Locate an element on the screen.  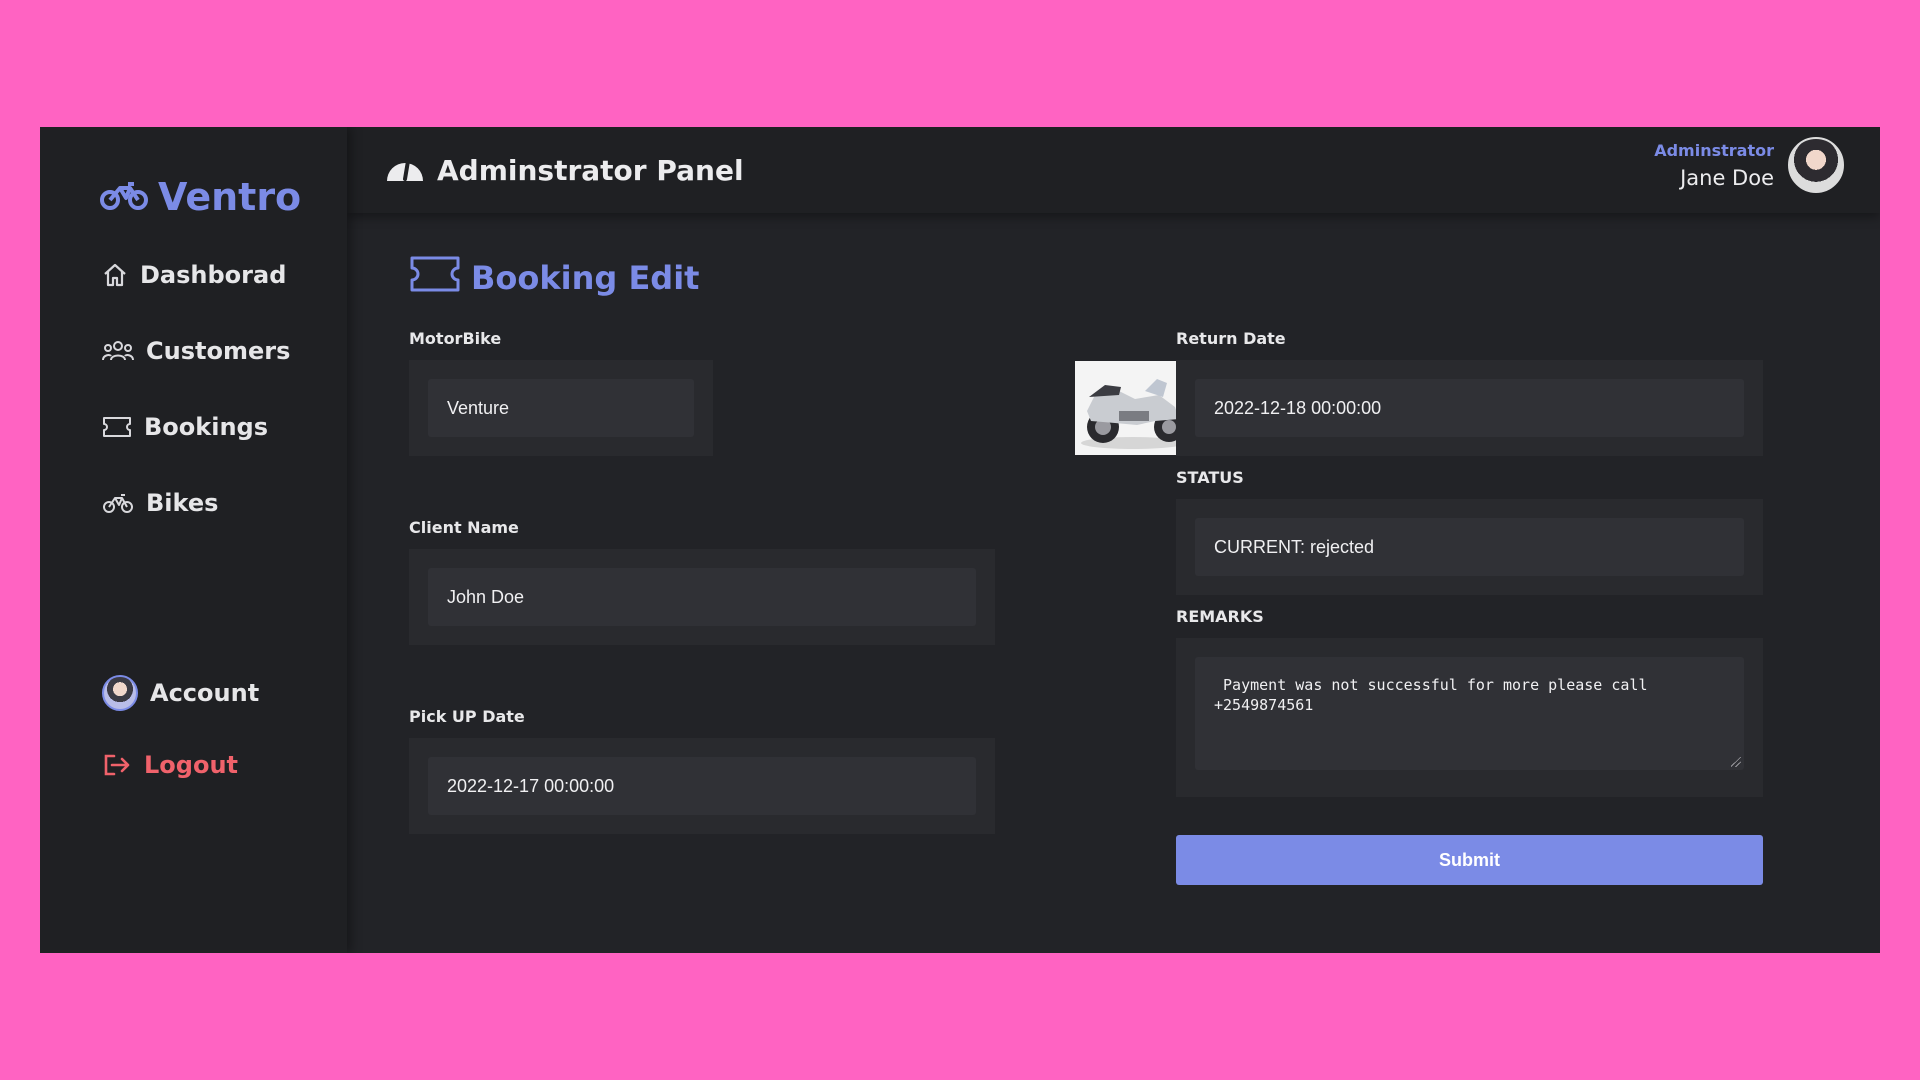
form-heading-text: Booking Edit is located at coordinates (585, 278).